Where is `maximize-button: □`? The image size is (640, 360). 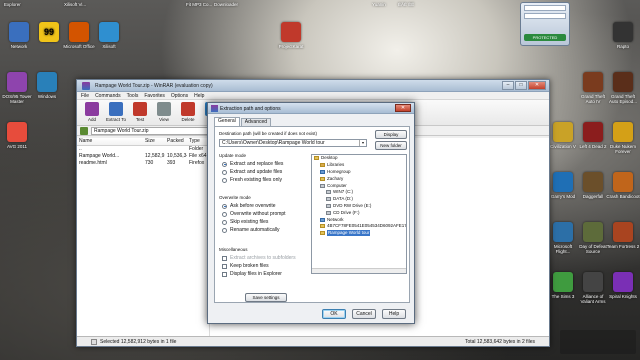 maximize-button: □ is located at coordinates (521, 85).